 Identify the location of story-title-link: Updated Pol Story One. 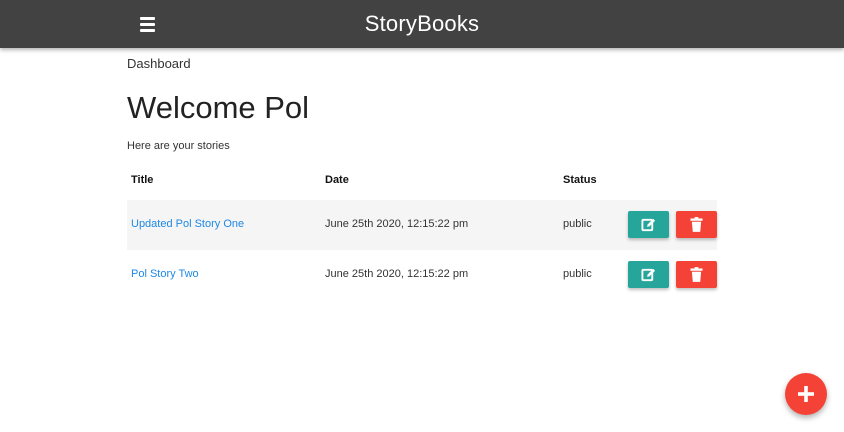
(187, 224).